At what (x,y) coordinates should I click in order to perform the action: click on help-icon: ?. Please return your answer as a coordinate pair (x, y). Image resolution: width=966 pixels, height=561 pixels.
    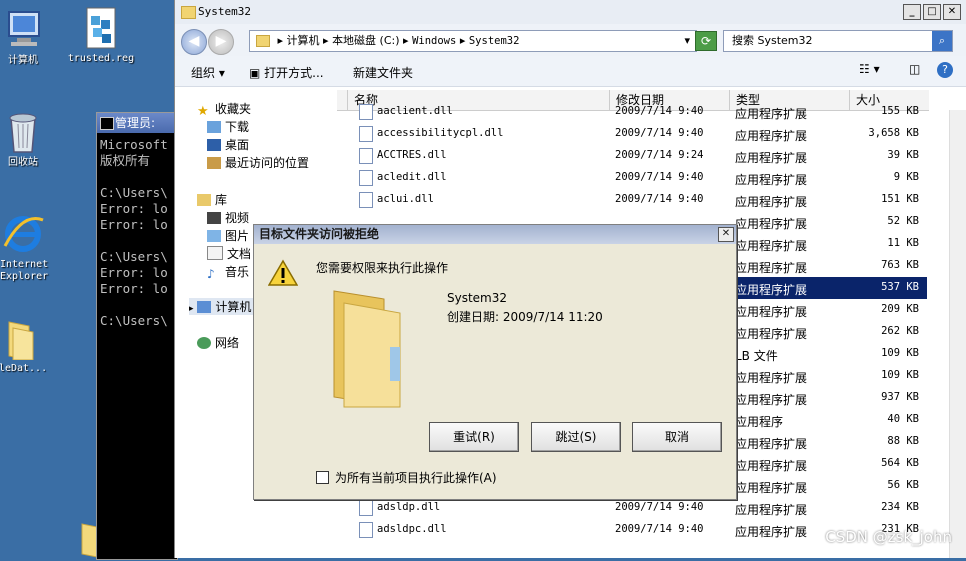
    Looking at the image, I should click on (945, 70).